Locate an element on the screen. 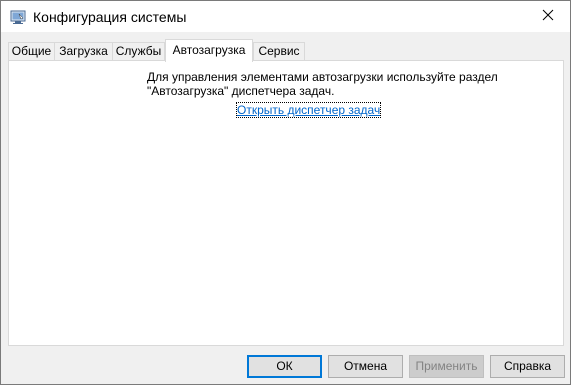 This screenshot has width=571, height=385. apply-button: Применить is located at coordinates (446, 366).